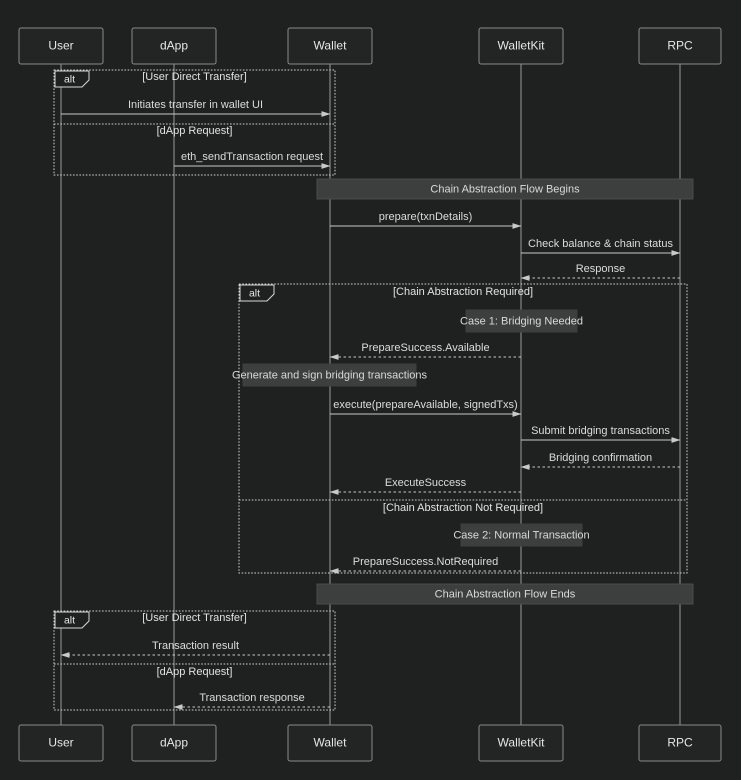  I want to click on actor-wallet-bottom: Wallet, so click(330, 743).